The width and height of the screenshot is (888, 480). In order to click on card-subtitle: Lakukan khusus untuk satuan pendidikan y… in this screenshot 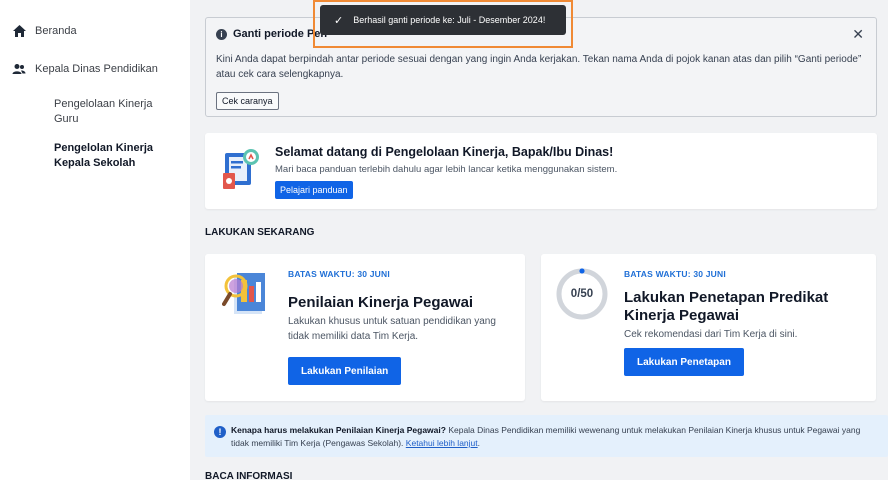, I will do `click(392, 329)`.